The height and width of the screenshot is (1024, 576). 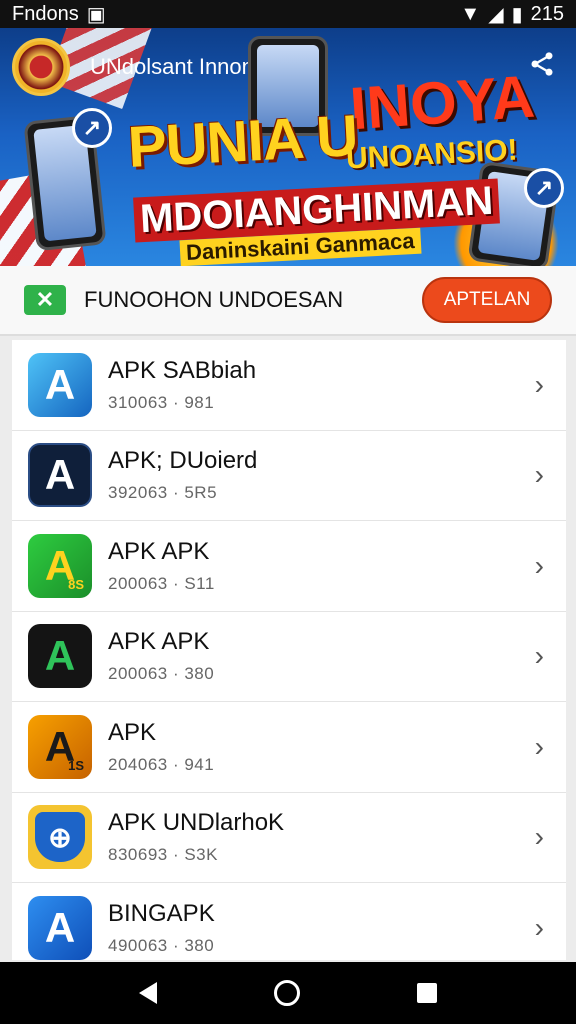 I want to click on app-badge: 1S, so click(x=76, y=765).